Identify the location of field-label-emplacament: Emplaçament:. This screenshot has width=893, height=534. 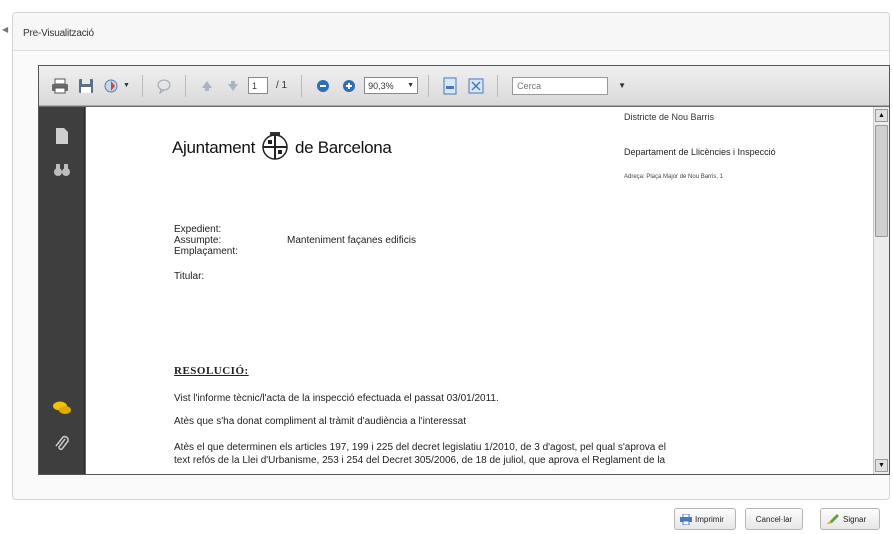
(206, 251).